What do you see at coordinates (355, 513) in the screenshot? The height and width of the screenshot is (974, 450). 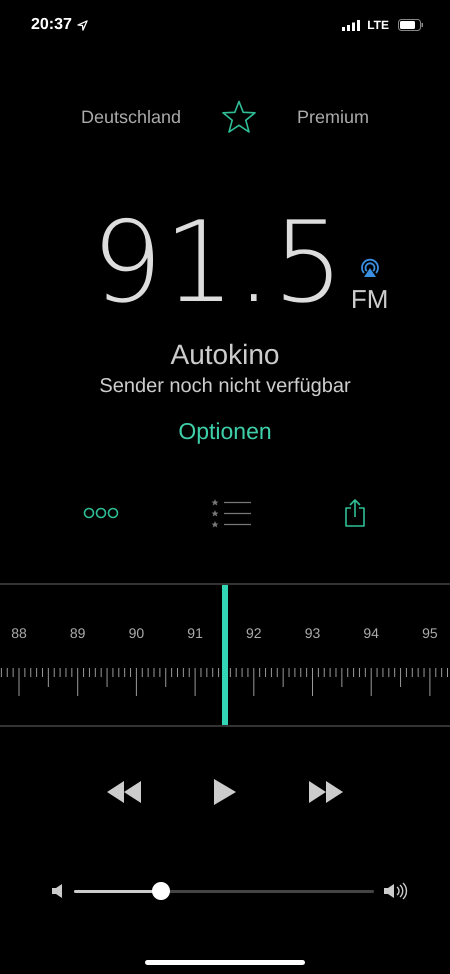 I see `share-icon` at bounding box center [355, 513].